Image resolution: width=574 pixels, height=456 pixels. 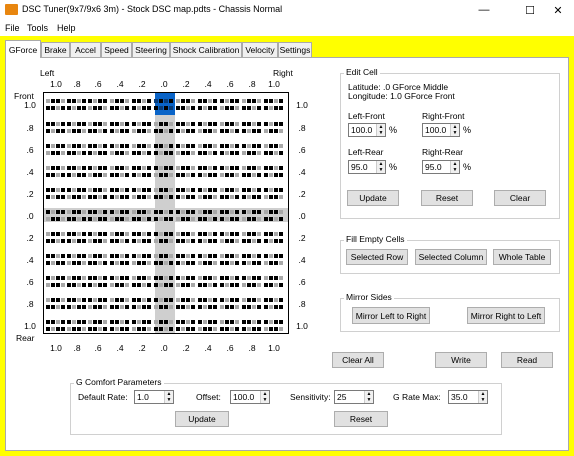 What do you see at coordinates (165, 104) in the screenshot?
I see `selected-cell` at bounding box center [165, 104].